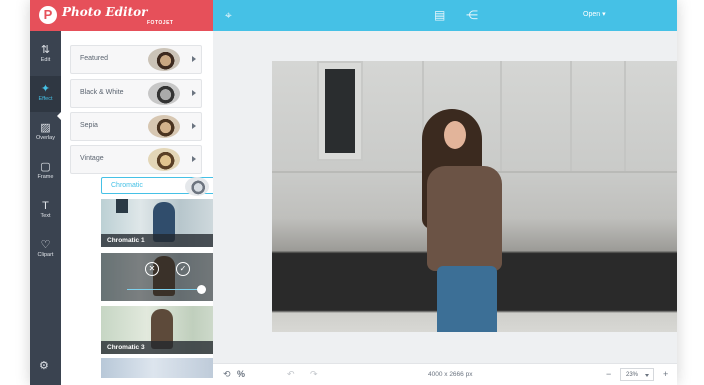 This screenshot has height=385, width=704. Describe the element at coordinates (45, 167) in the screenshot. I see `frame-icon: ▢` at that location.